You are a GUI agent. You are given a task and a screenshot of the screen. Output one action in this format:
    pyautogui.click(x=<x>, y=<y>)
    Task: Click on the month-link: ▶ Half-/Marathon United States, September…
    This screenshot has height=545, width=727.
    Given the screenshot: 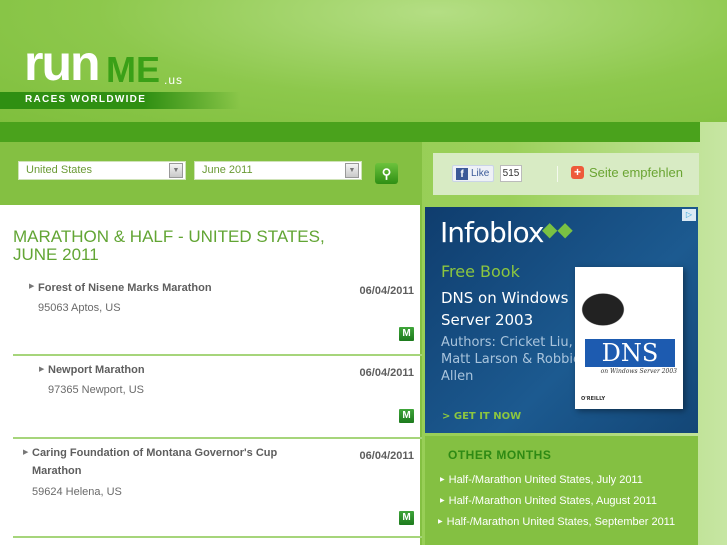 What is the action you would take?
    pyautogui.click(x=558, y=522)
    